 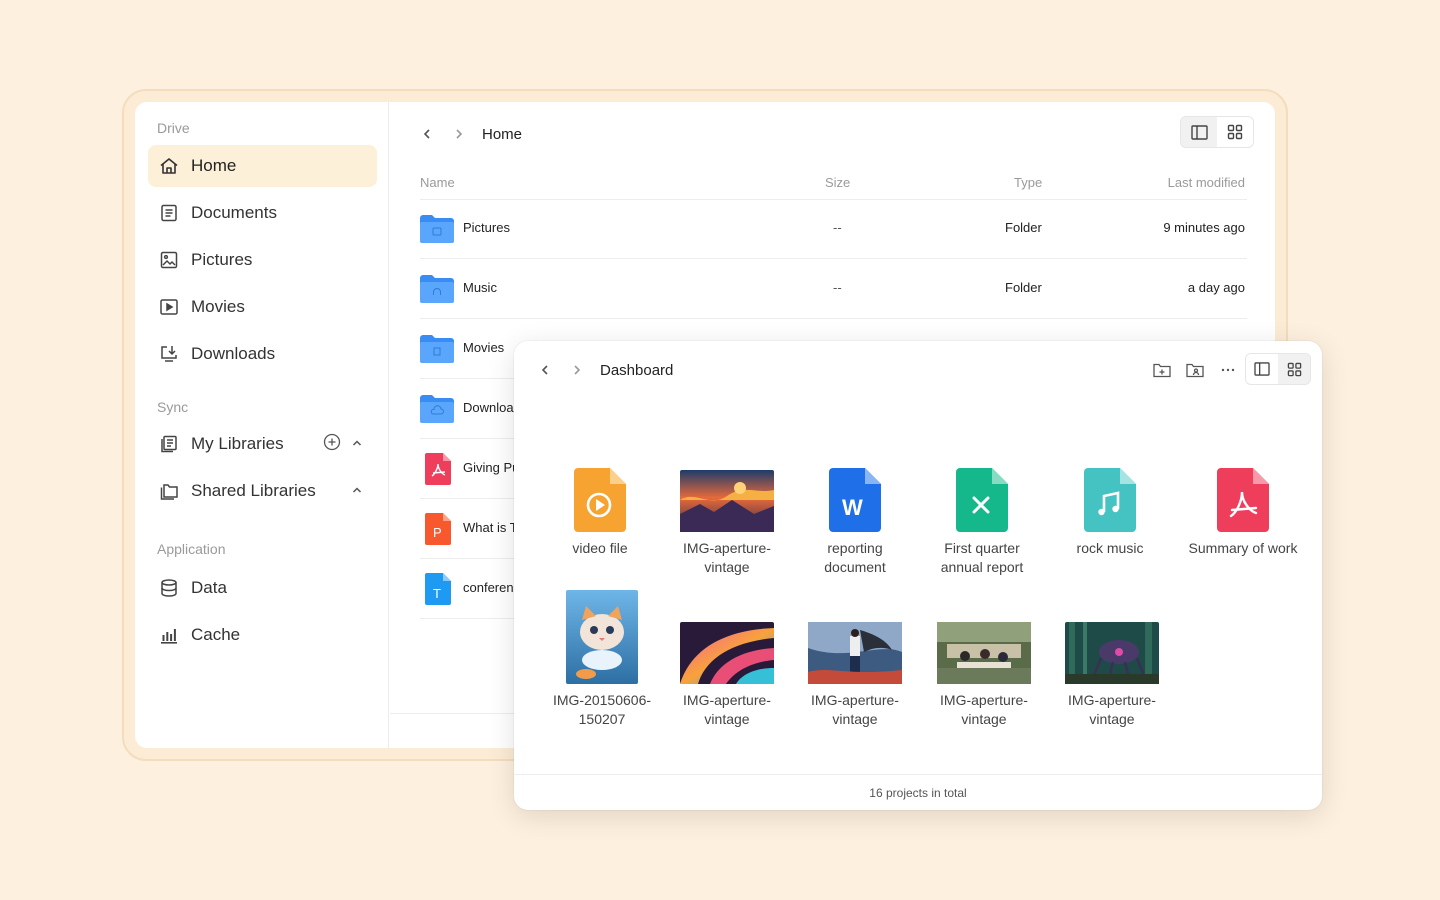 What do you see at coordinates (332, 444) in the screenshot?
I see `add-library-icon` at bounding box center [332, 444].